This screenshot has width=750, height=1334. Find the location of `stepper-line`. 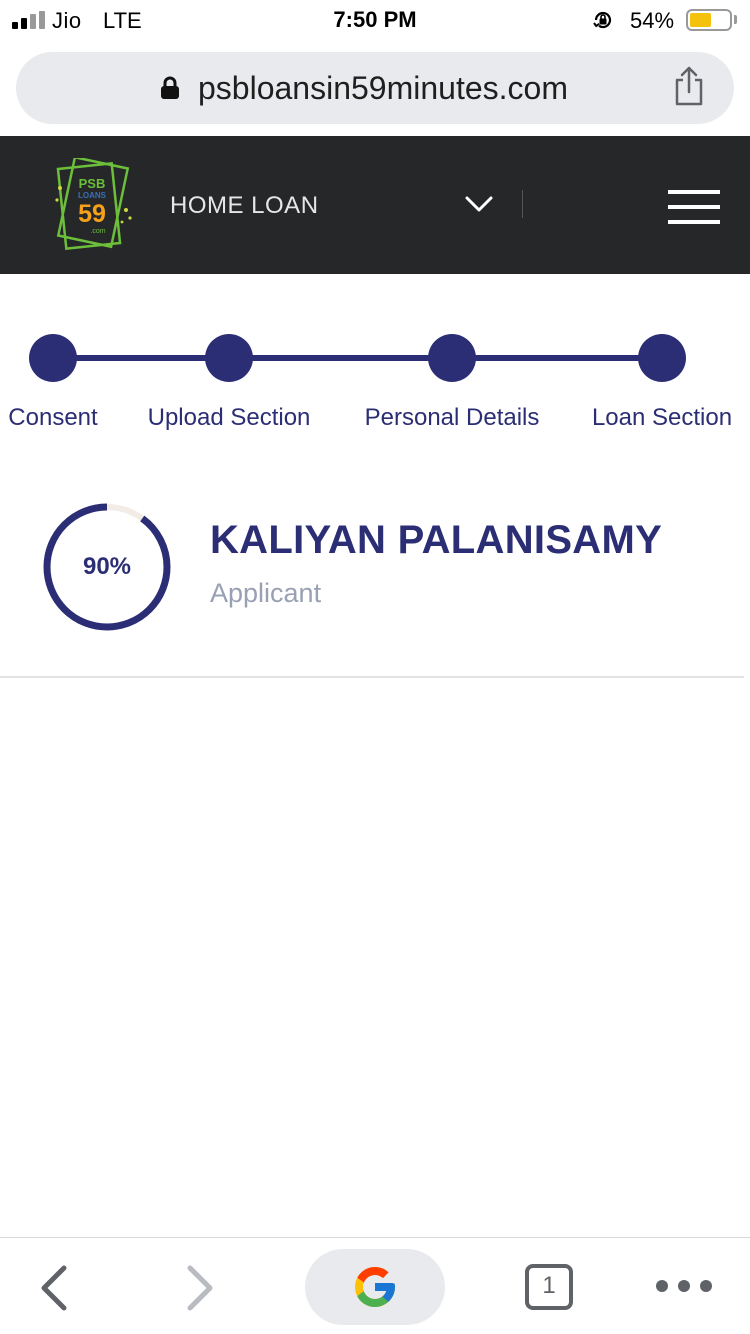

stepper-line is located at coordinates (557, 358).